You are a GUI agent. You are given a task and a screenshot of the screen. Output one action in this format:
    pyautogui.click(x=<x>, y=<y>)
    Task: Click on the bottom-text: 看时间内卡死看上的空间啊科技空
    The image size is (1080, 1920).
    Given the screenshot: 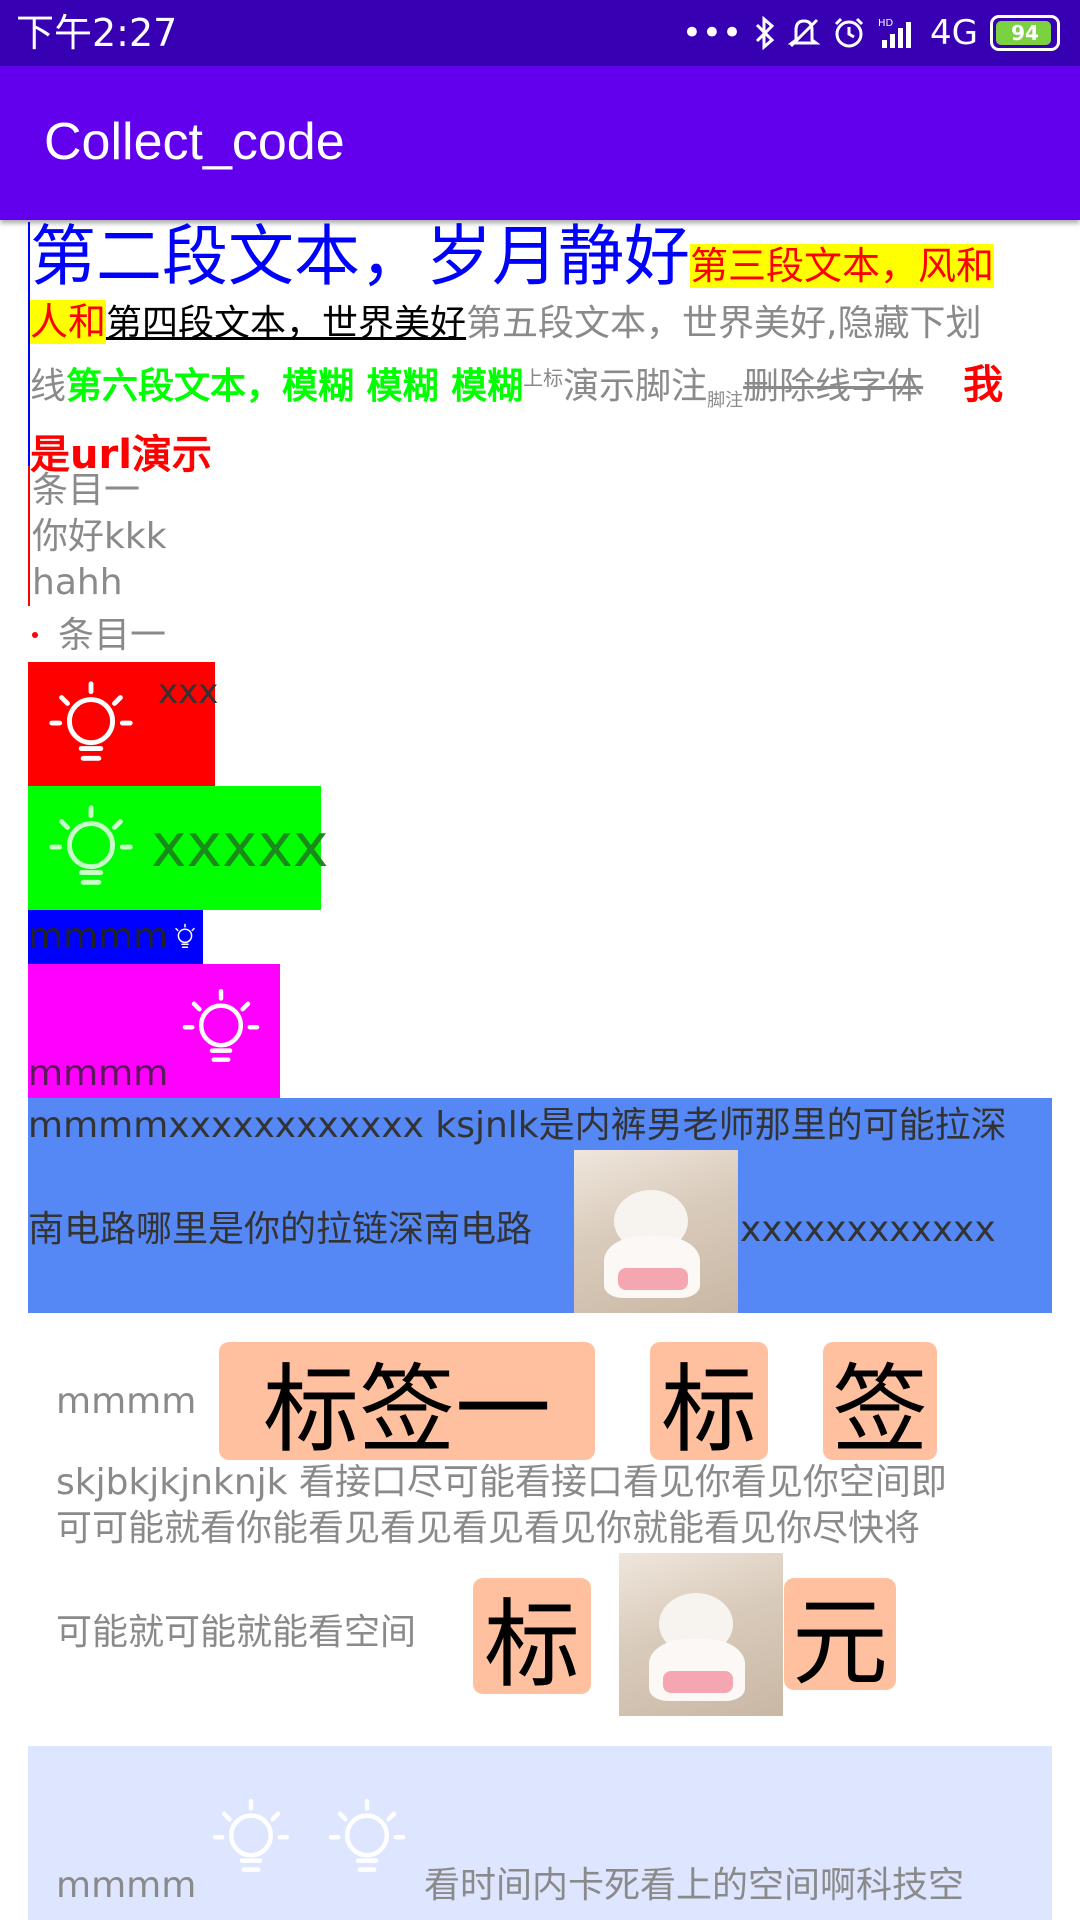 What is the action you would take?
    pyautogui.click(x=694, y=1885)
    